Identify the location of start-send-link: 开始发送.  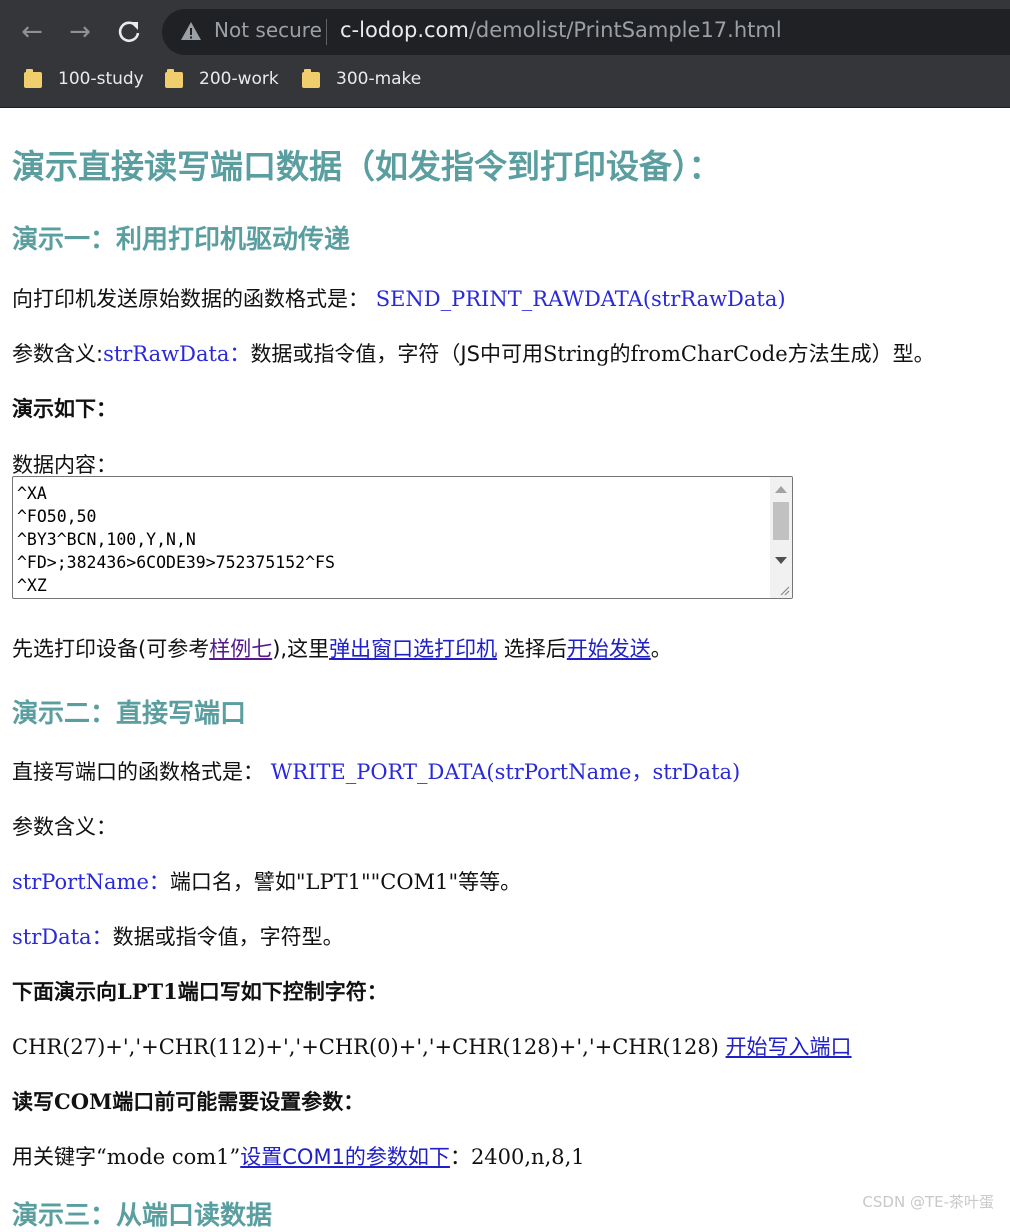
(609, 649).